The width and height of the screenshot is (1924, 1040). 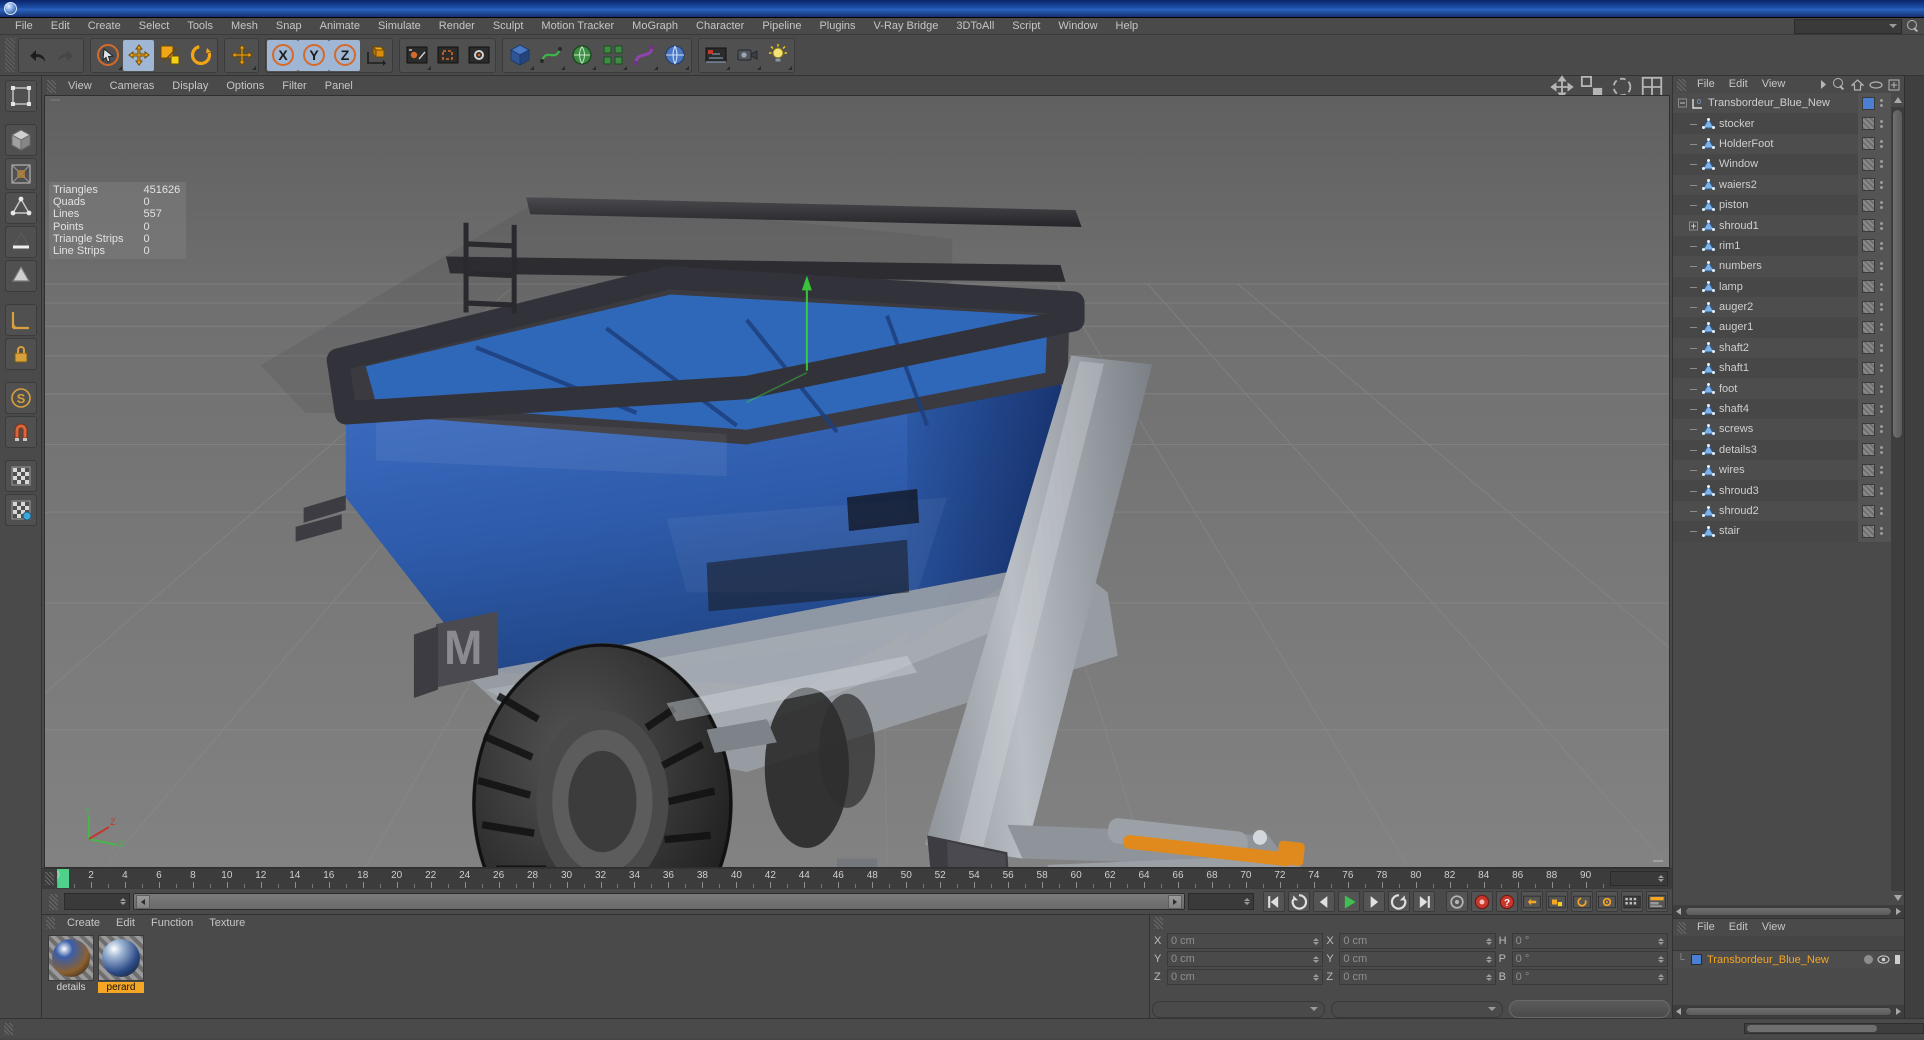 I want to click on material-menu-create: Create, so click(x=83, y=923).